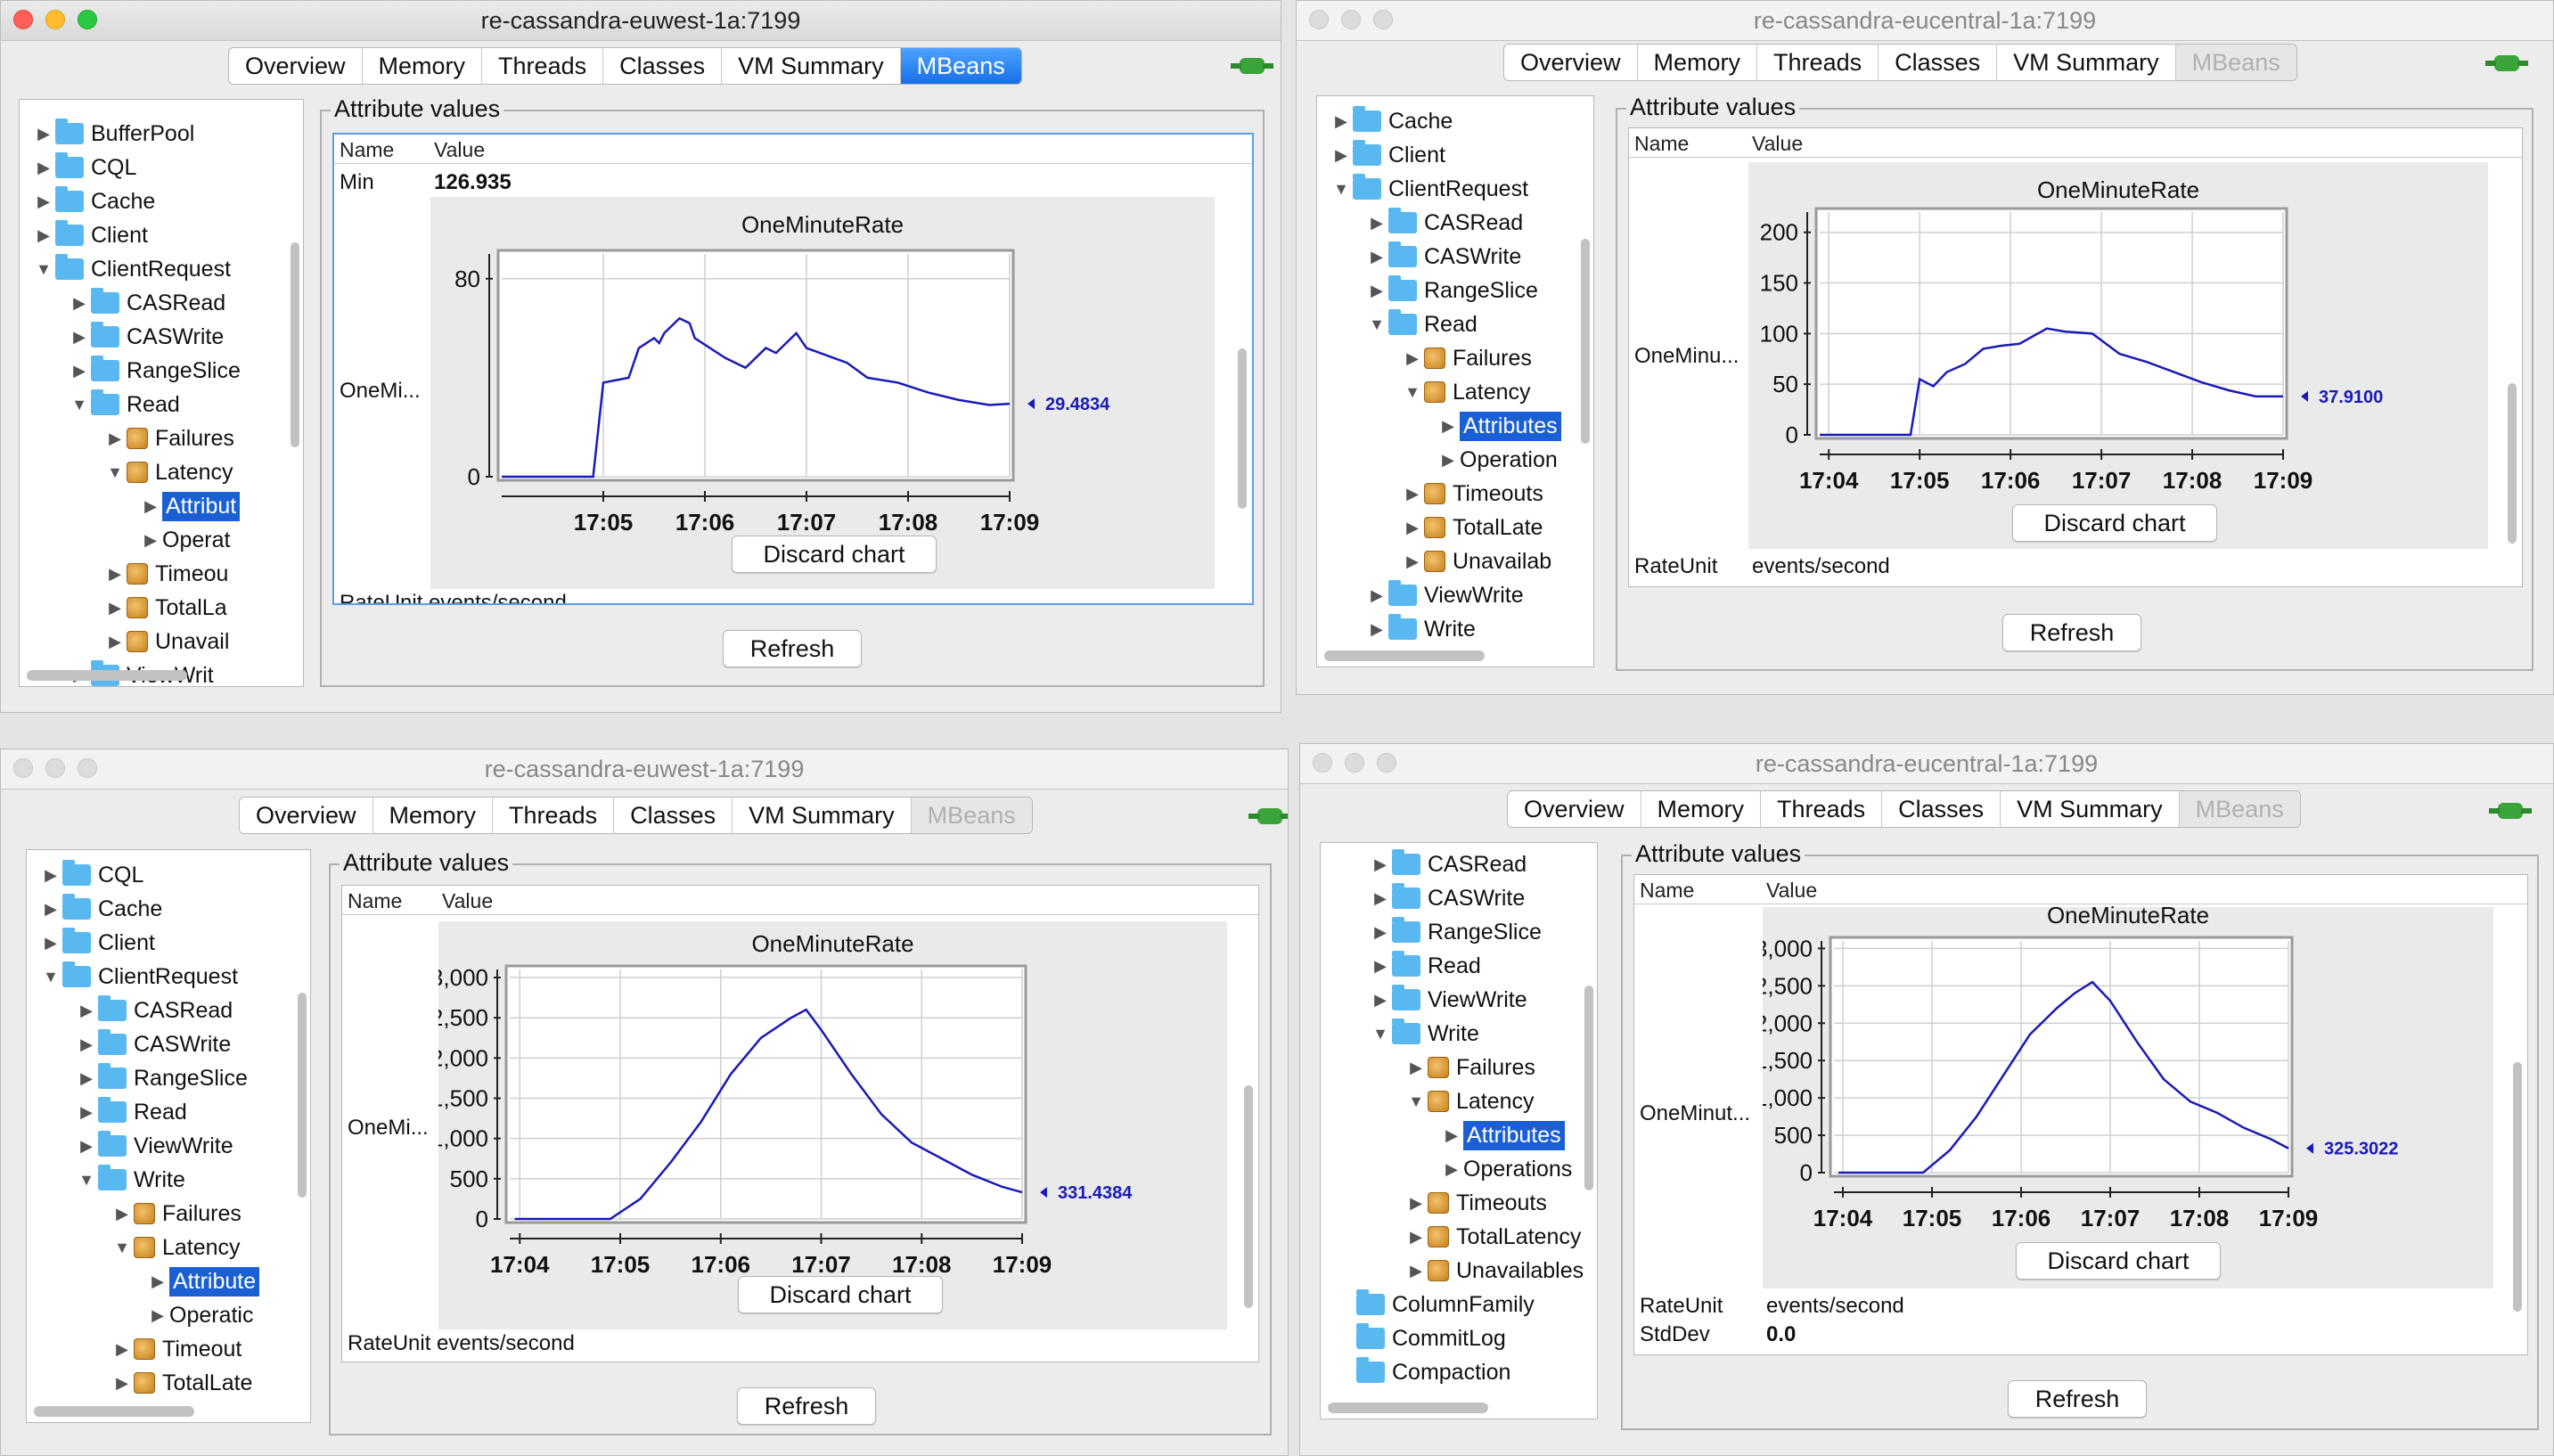  Describe the element at coordinates (131, 1112) in the screenshot. I see `tree-node: ▶ Read` at that location.